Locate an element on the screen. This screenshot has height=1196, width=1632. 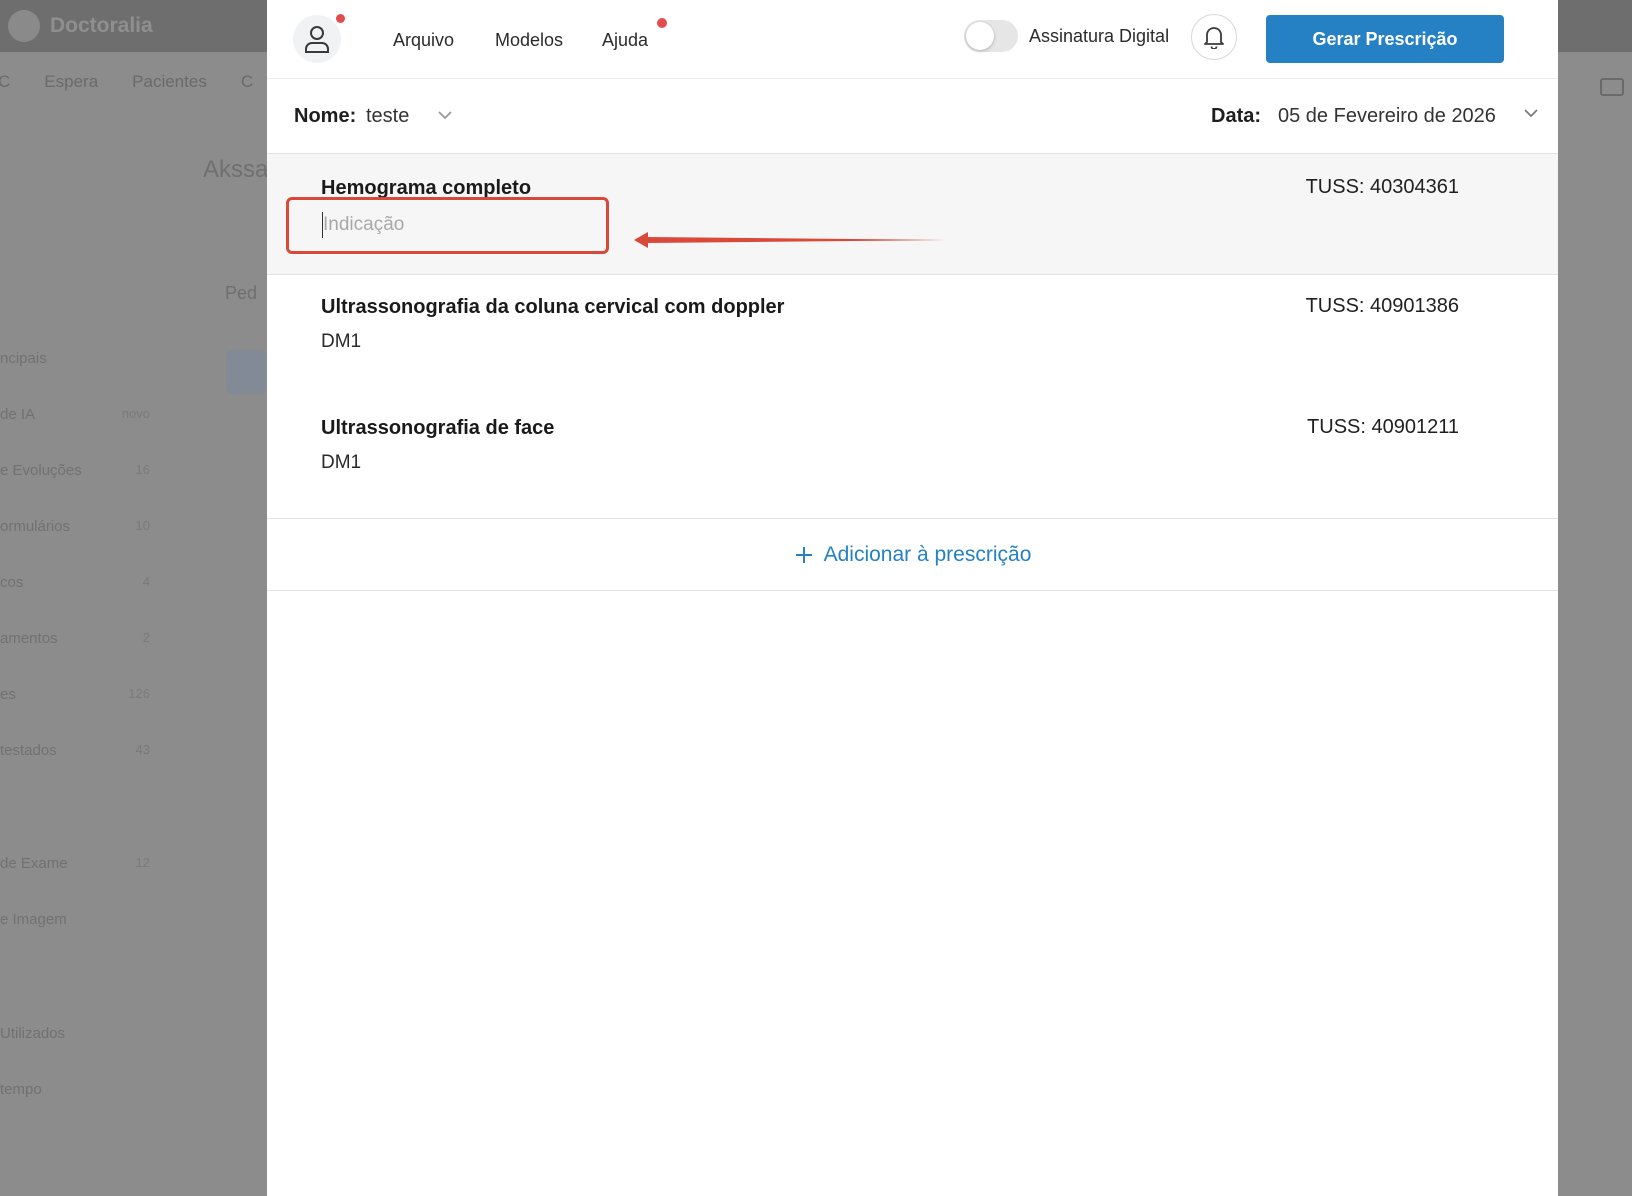
background-nav: C Espera Pacientes C is located at coordinates (126, 82).